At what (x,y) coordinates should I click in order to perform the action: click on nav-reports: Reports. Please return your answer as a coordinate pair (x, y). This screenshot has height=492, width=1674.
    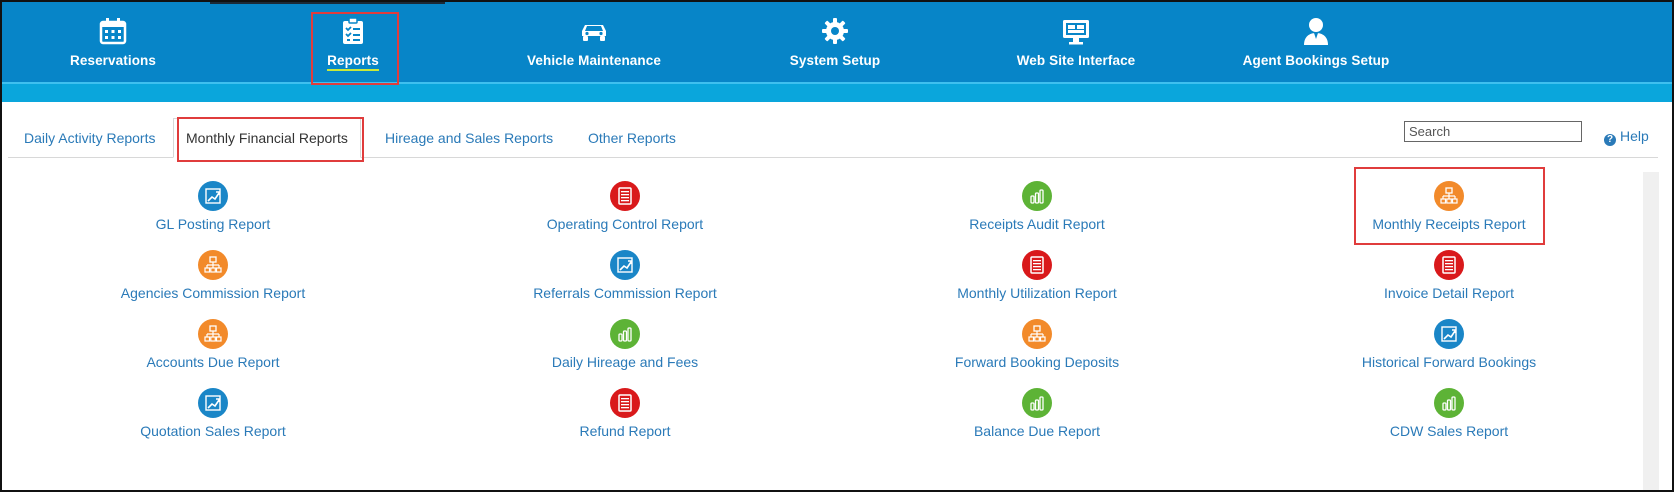
    Looking at the image, I should click on (353, 42).